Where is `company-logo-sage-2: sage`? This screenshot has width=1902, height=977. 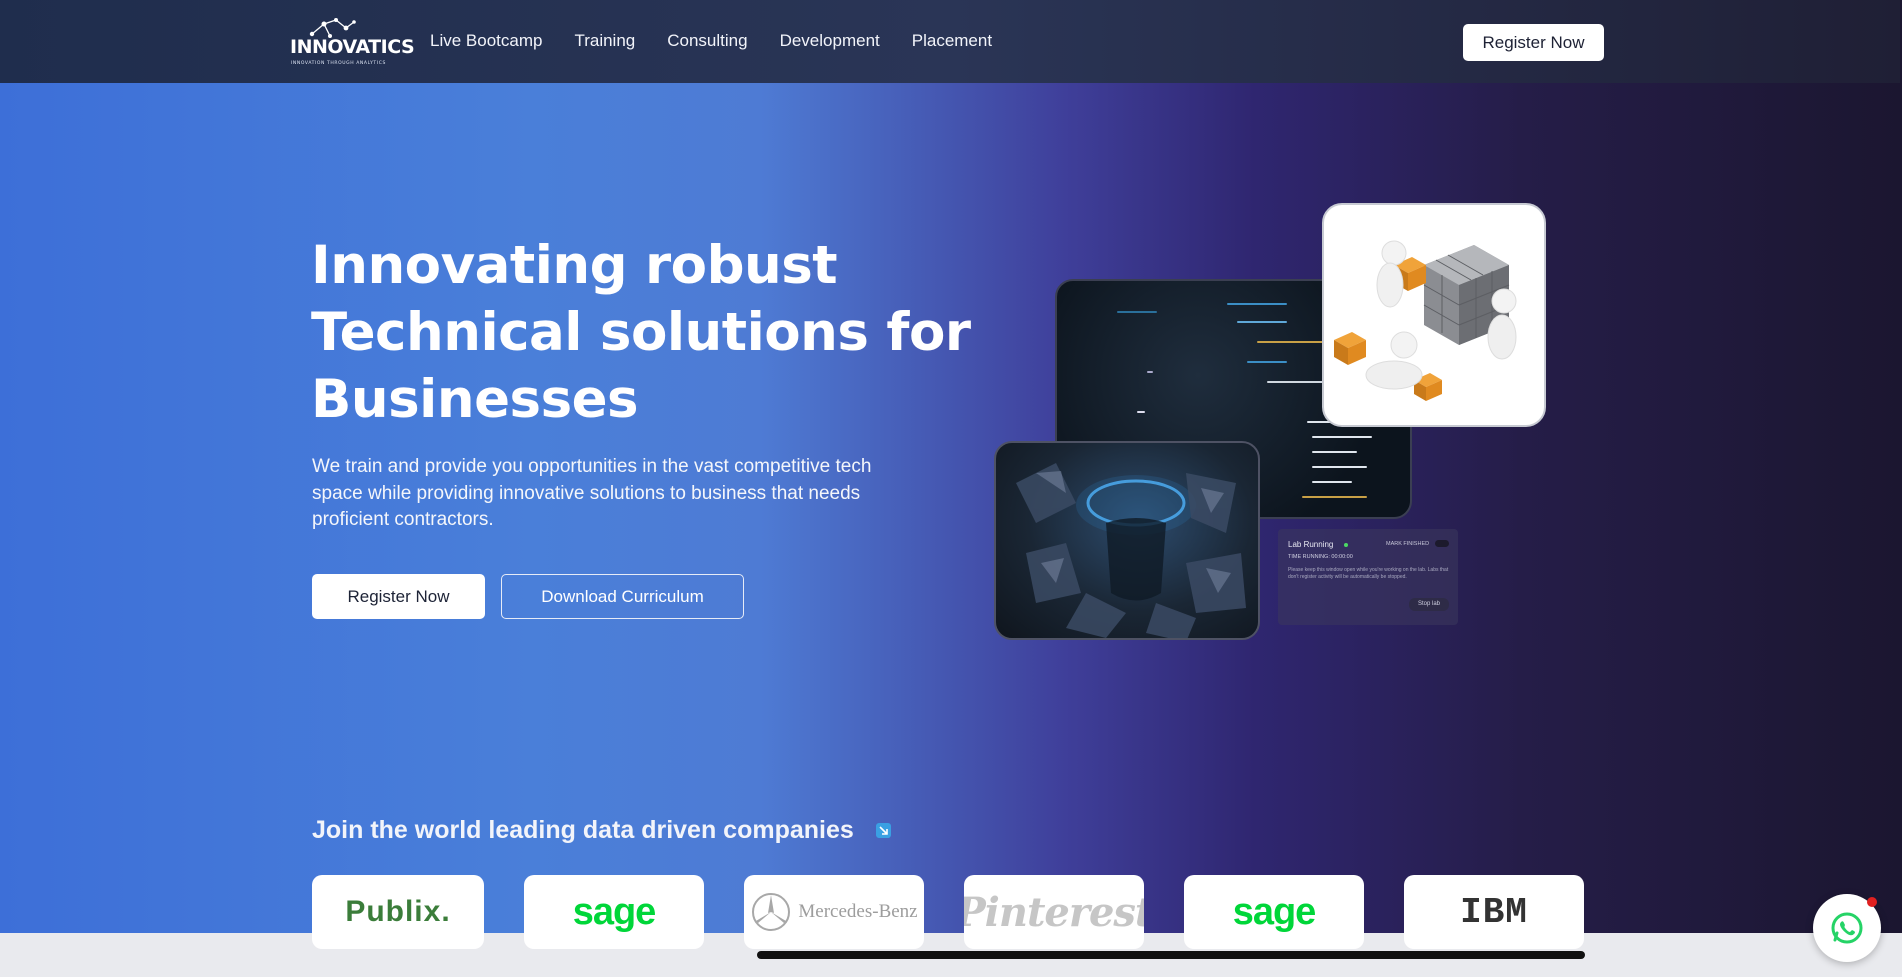
company-logo-sage-2: sage is located at coordinates (1274, 912).